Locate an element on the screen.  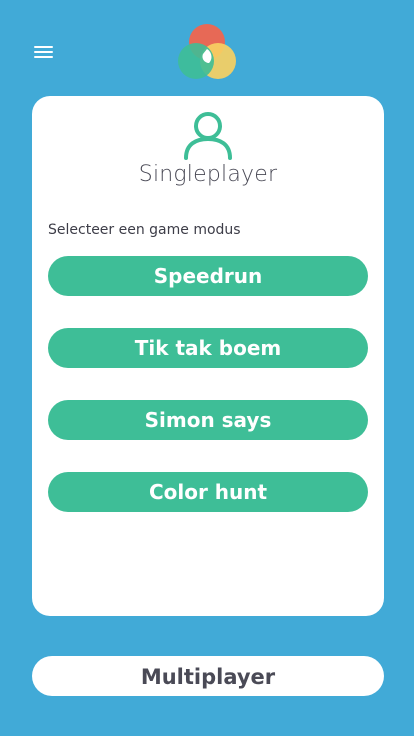
hamburger-menu-icon is located at coordinates (43, 47).